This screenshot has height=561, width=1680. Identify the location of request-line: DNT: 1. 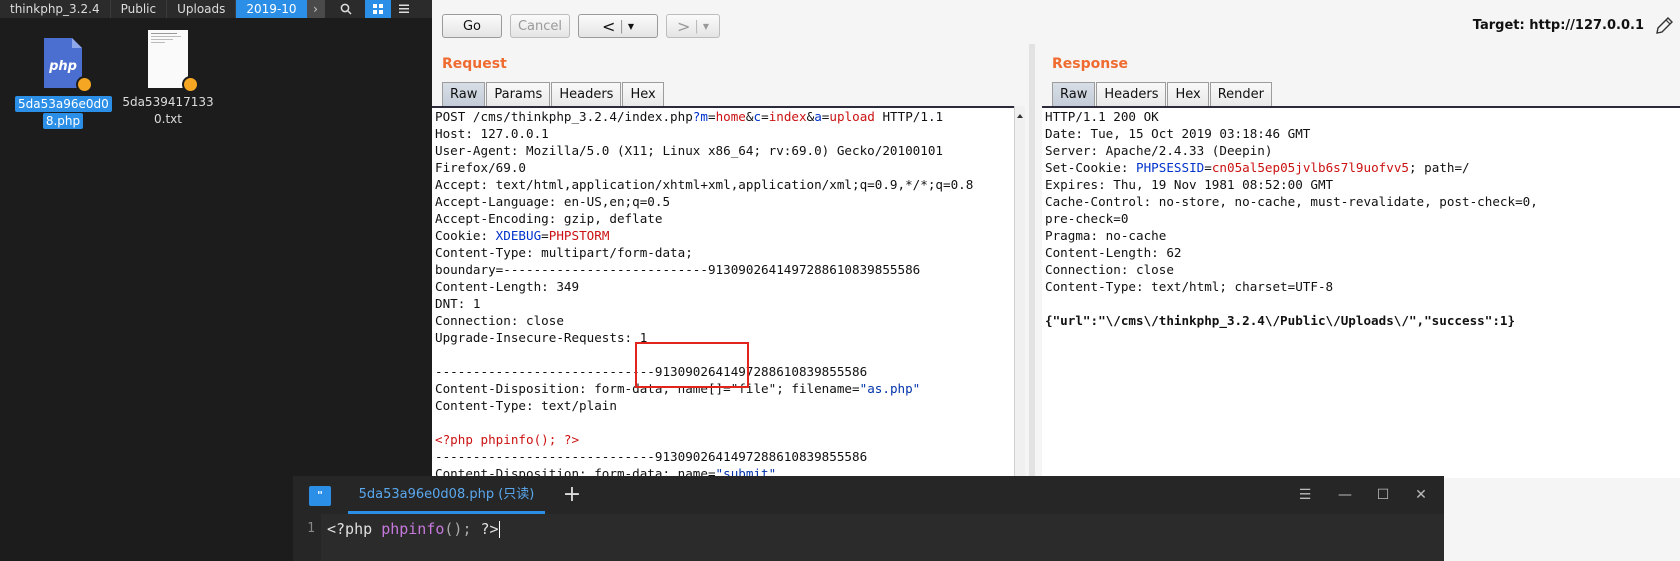
(458, 303).